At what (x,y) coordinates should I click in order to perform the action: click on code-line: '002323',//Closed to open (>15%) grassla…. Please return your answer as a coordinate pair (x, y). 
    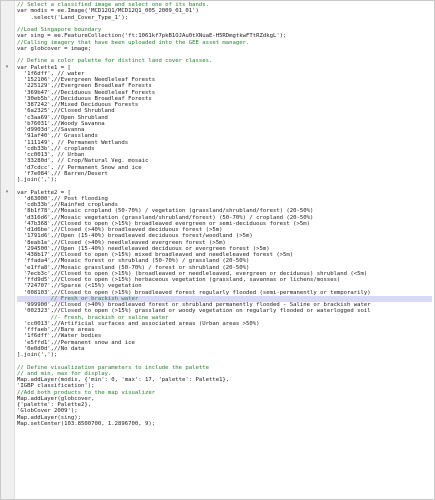
    Looking at the image, I should click on (224, 311).